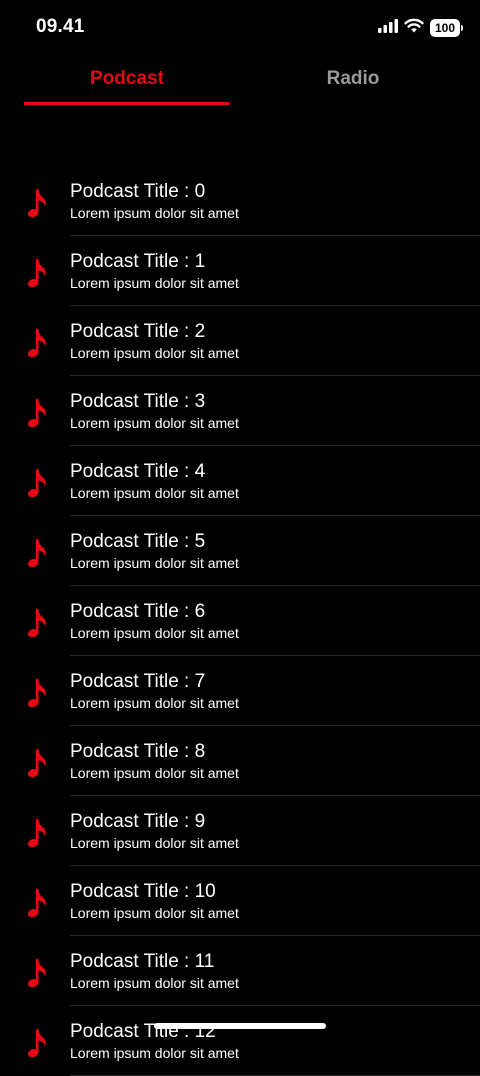  What do you see at coordinates (353, 78) in the screenshot?
I see `tab-radio-label: Radio` at bounding box center [353, 78].